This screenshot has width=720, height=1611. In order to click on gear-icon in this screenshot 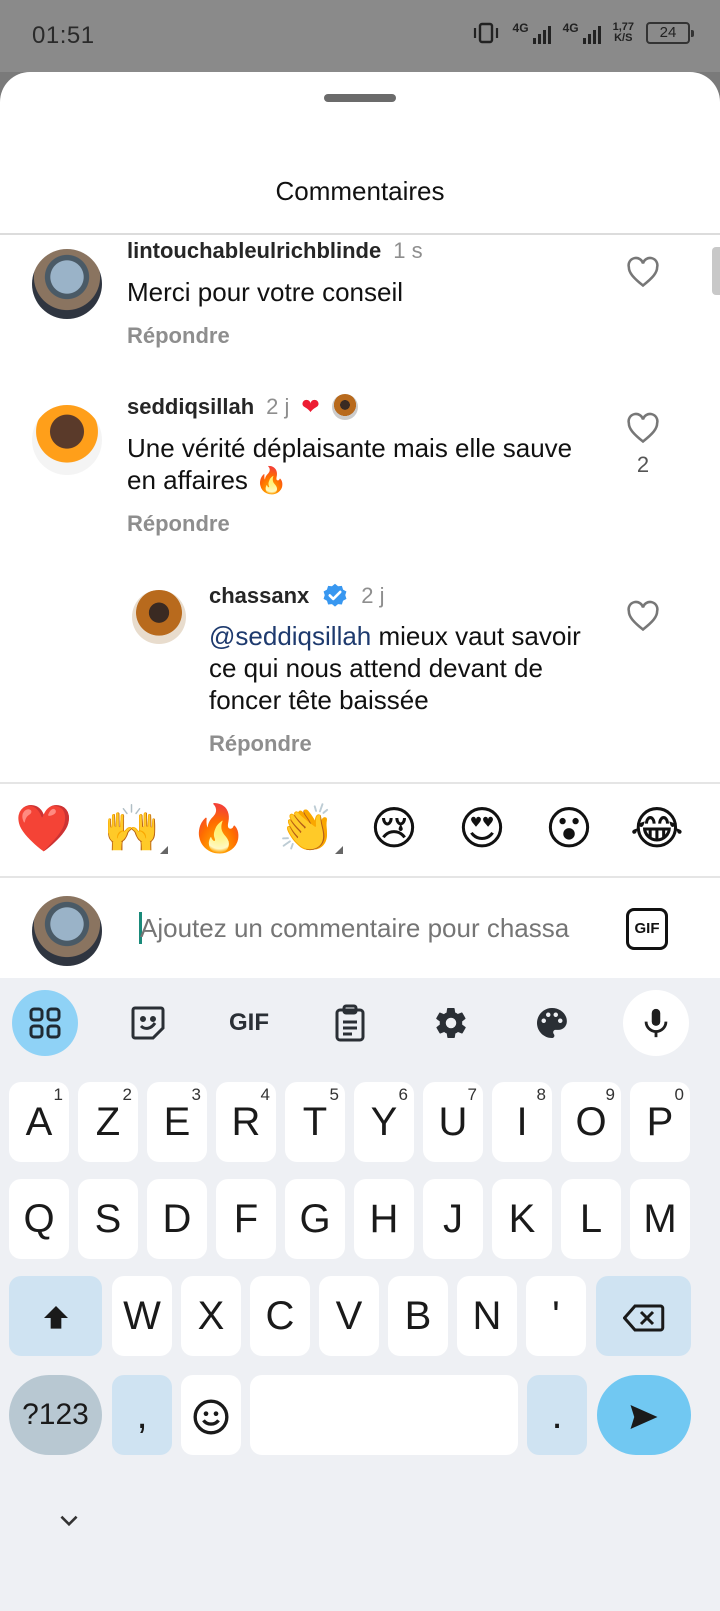, I will do `click(451, 1023)`.